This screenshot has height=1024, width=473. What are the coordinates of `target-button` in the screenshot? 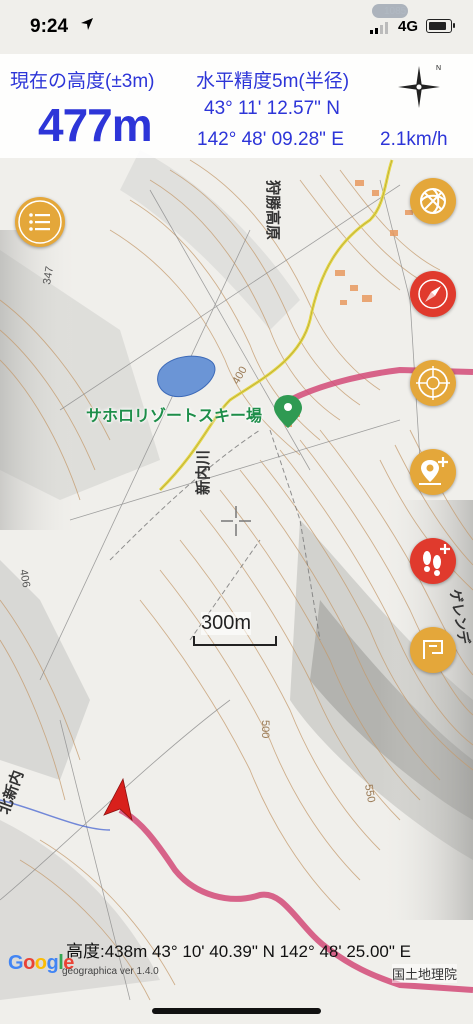 It's located at (433, 383).